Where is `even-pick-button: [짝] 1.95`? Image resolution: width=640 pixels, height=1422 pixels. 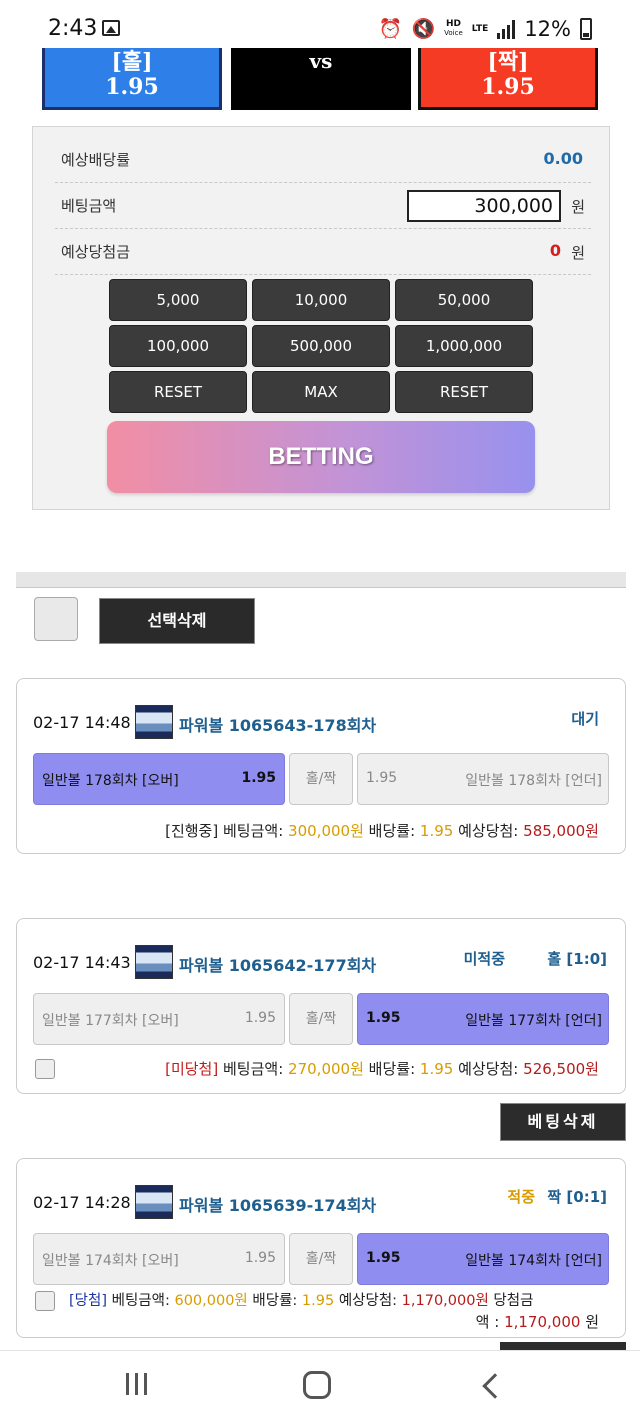 even-pick-button: [짝] 1.95 is located at coordinates (508, 79).